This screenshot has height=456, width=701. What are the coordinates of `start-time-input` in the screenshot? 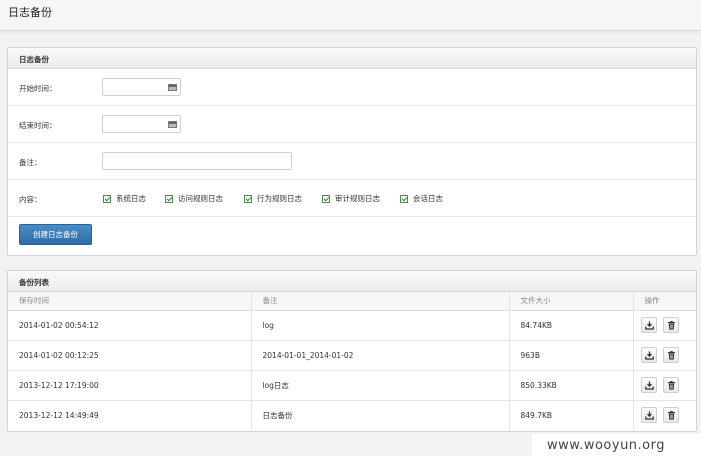 It's located at (141, 87).